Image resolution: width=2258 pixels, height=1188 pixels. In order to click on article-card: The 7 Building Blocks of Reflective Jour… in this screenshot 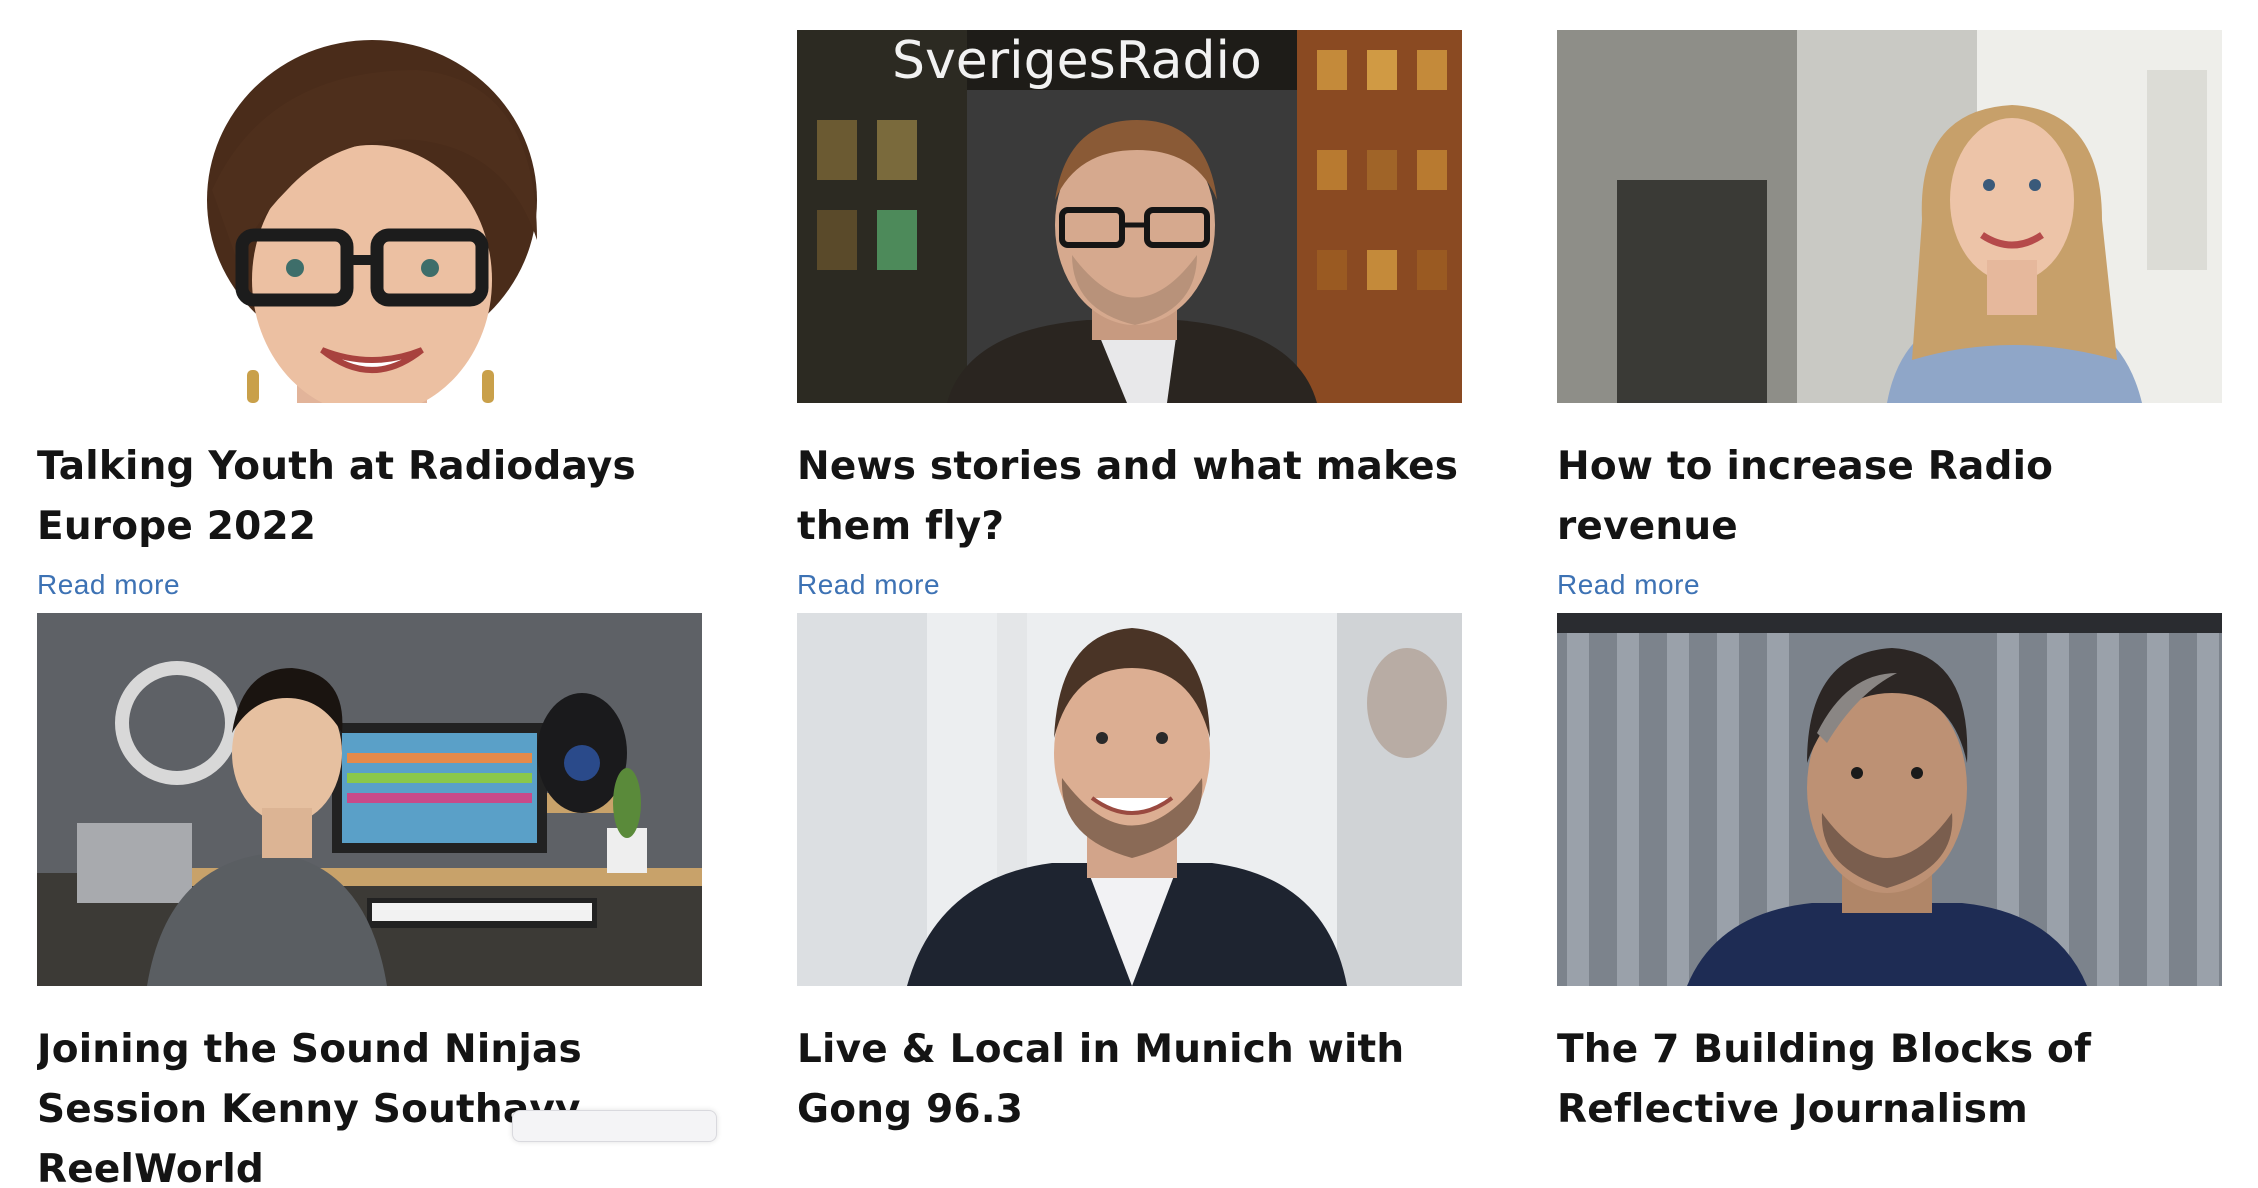, I will do `click(1889, 900)`.